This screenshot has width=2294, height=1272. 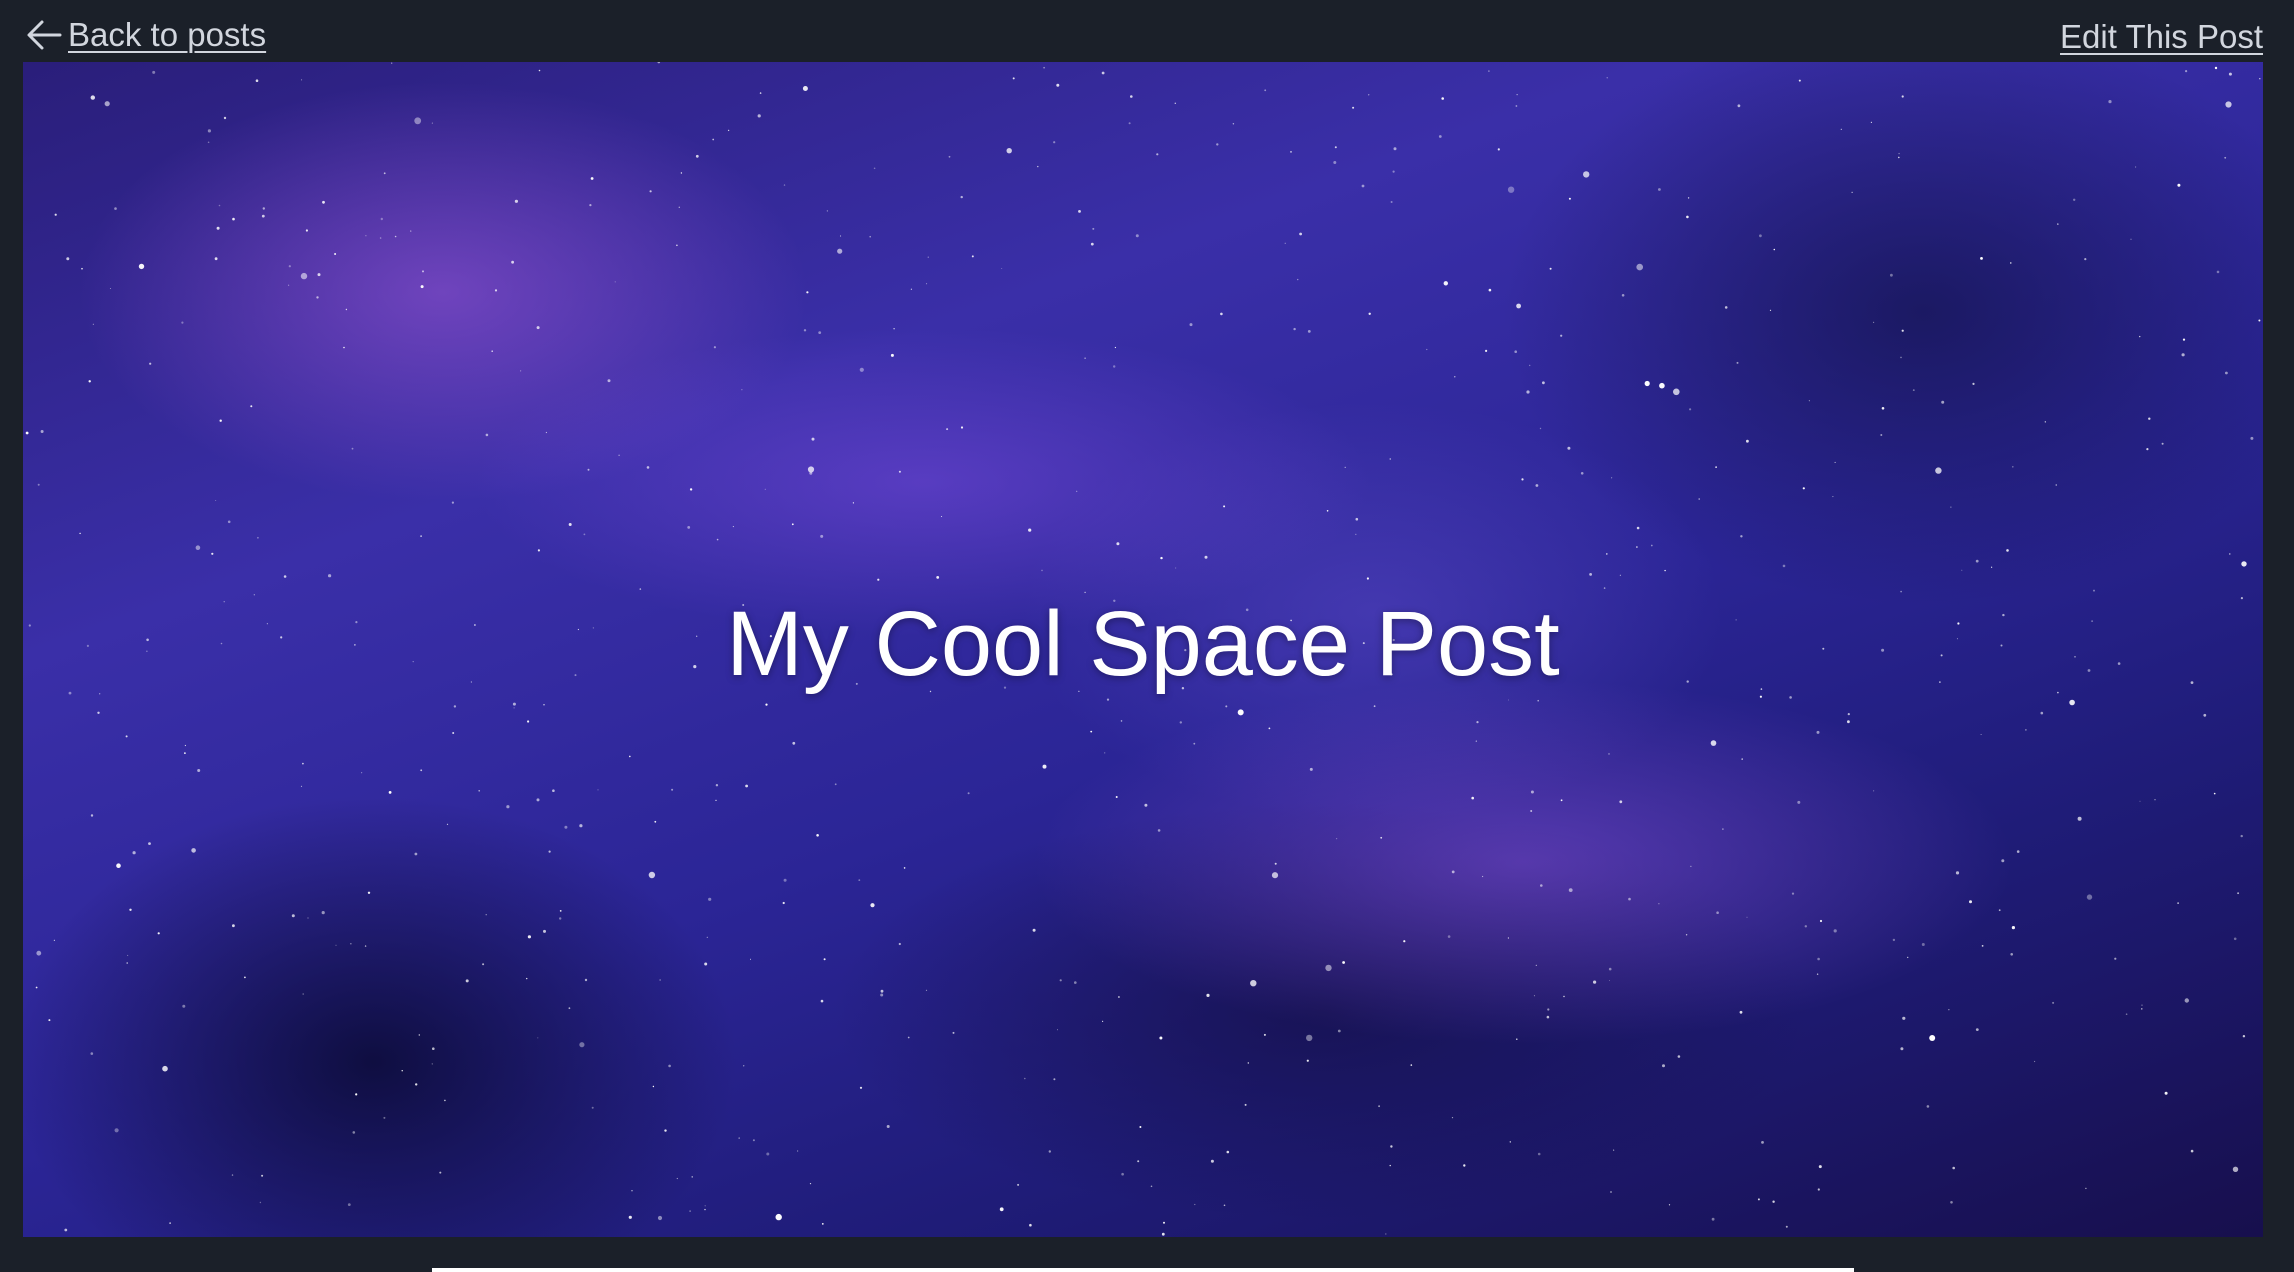 I want to click on arrow-left-icon, so click(x=44, y=35).